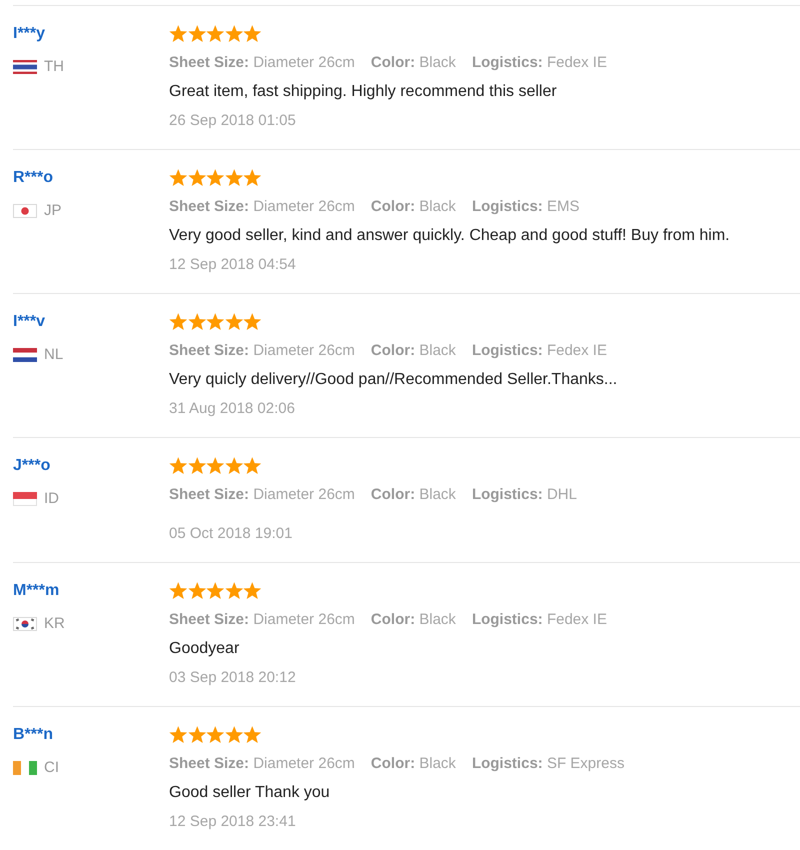 The width and height of the screenshot is (800, 850). I want to click on review-text: Great item, fast shipping. Highly recommend this seller, so click(363, 92).